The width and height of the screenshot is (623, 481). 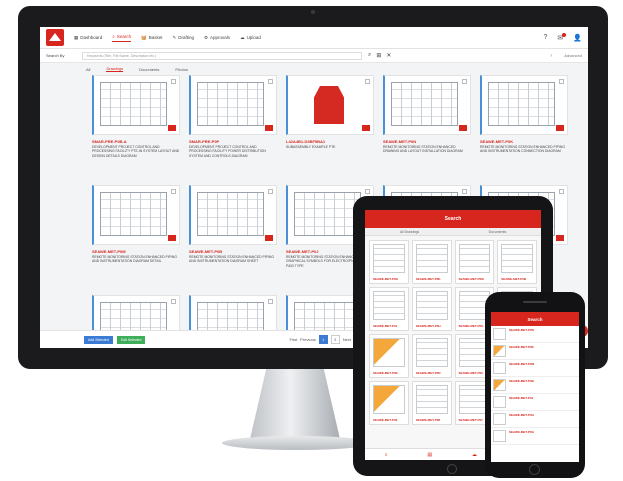 What do you see at coordinates (409, 232) in the screenshot?
I see `tablet-tab-drawings: All Drawings` at bounding box center [409, 232].